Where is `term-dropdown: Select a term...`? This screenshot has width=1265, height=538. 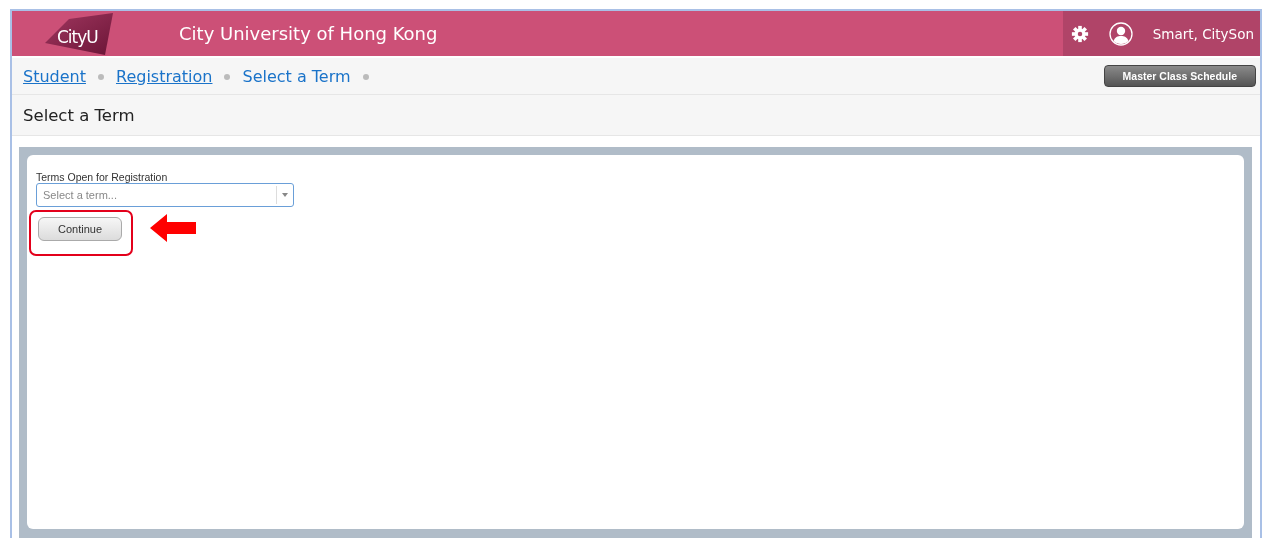
term-dropdown: Select a term... is located at coordinates (165, 195).